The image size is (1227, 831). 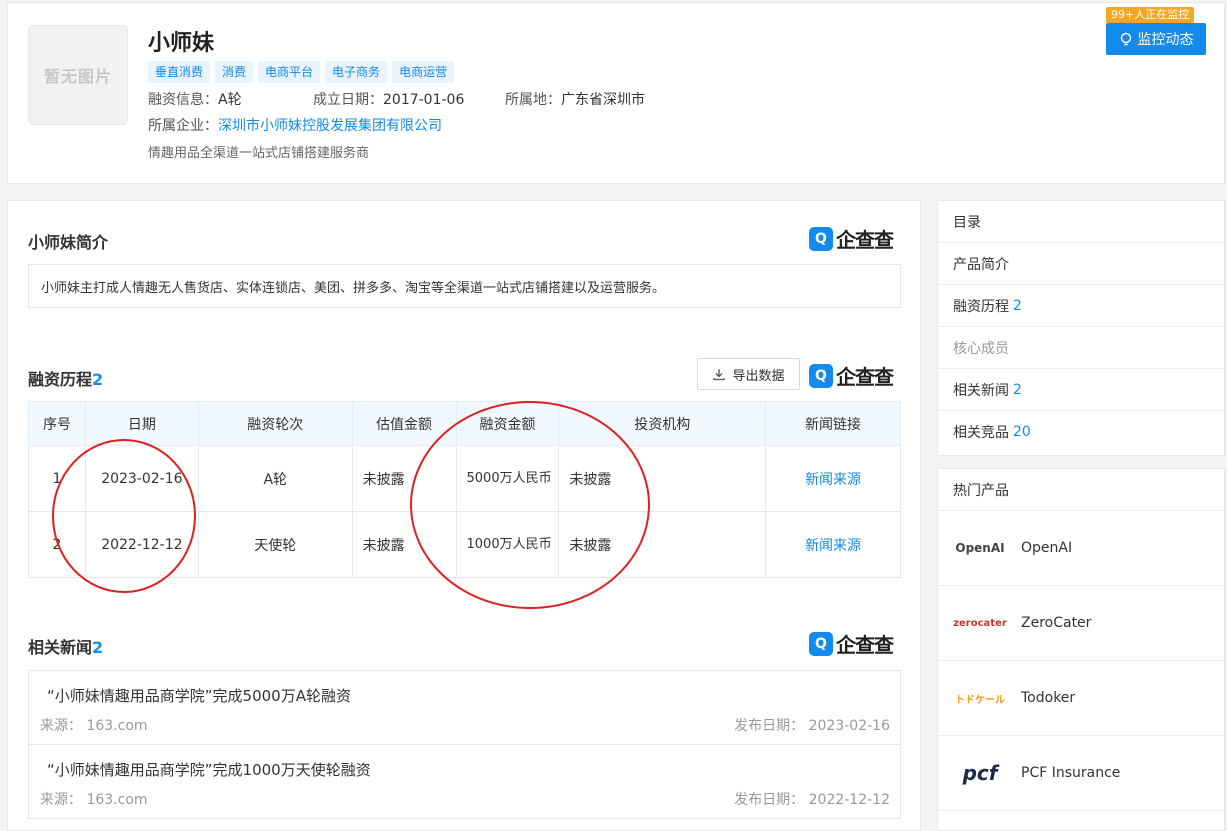 I want to click on tag-list: 垂直消费 消费 电商平台 电子商务 电商运营, so click(x=301, y=72).